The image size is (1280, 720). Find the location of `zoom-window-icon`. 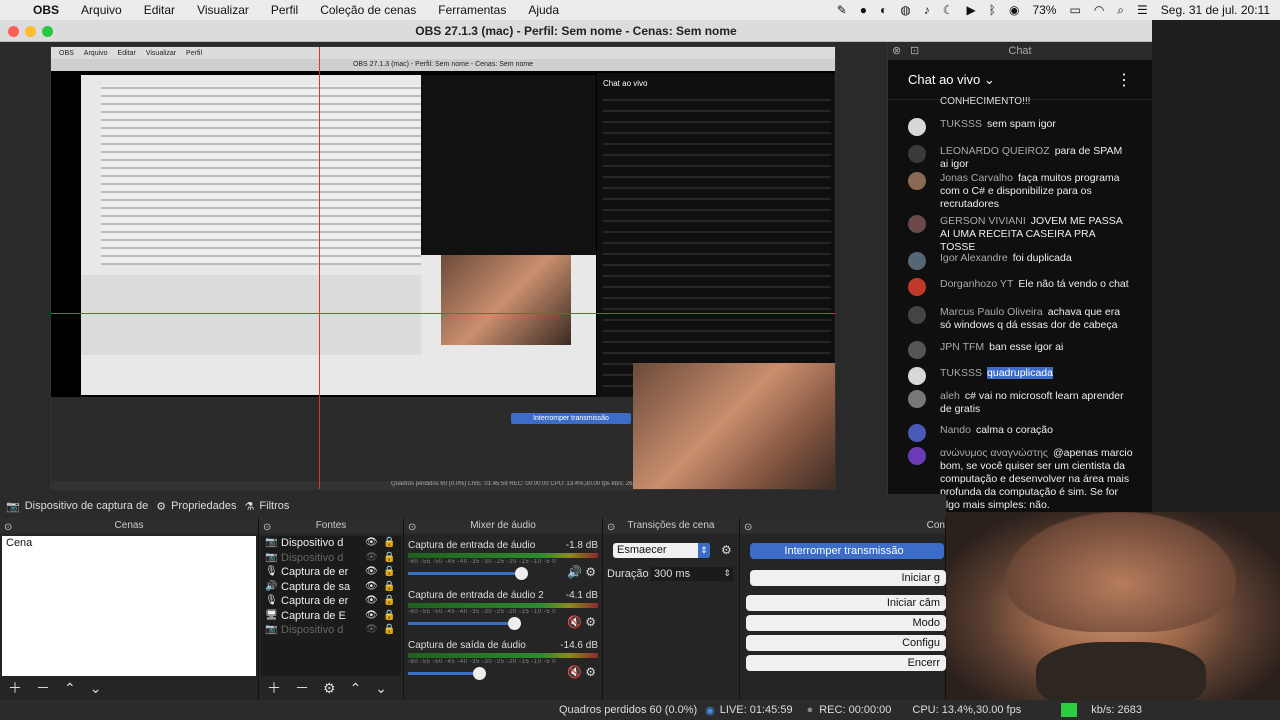

zoom-window-icon is located at coordinates (47, 31).